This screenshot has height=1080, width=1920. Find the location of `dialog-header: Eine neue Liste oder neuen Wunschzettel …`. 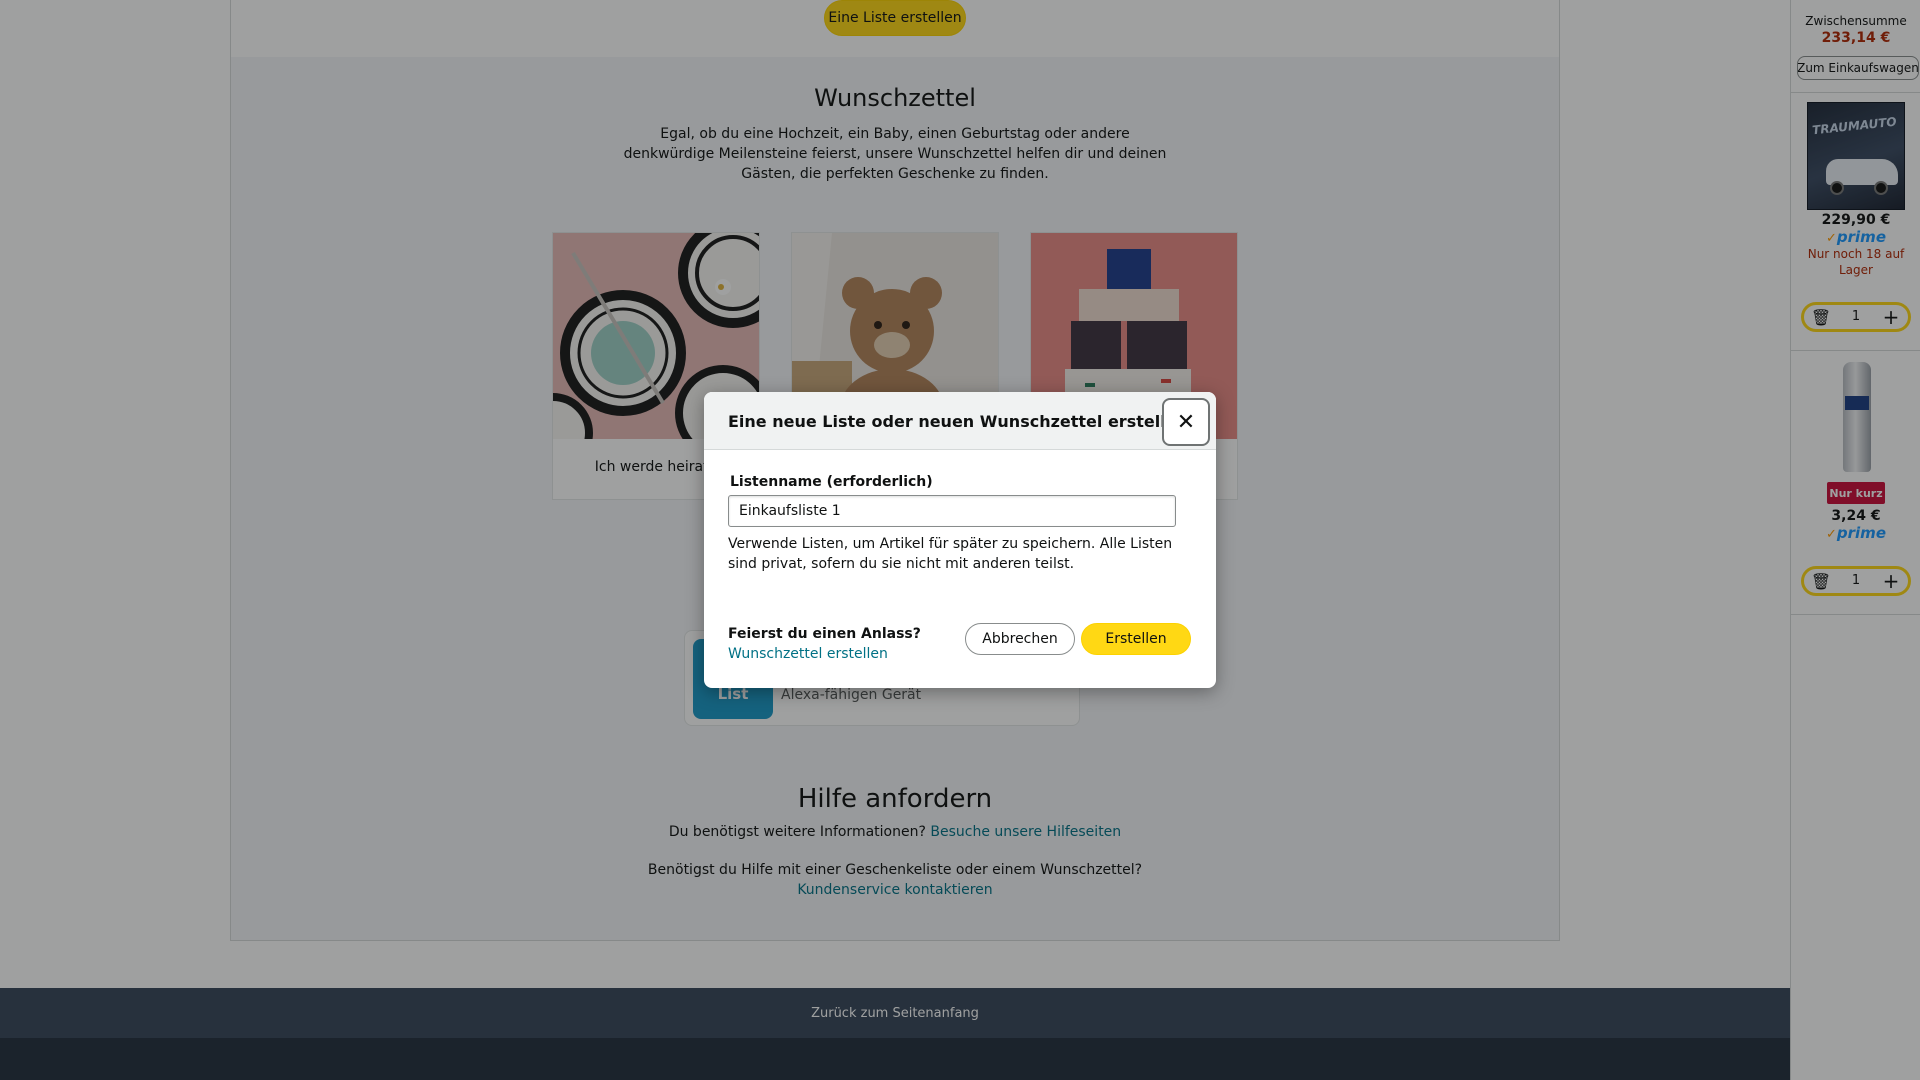

dialog-header: Eine neue Liste oder neuen Wunschzettel … is located at coordinates (960, 421).